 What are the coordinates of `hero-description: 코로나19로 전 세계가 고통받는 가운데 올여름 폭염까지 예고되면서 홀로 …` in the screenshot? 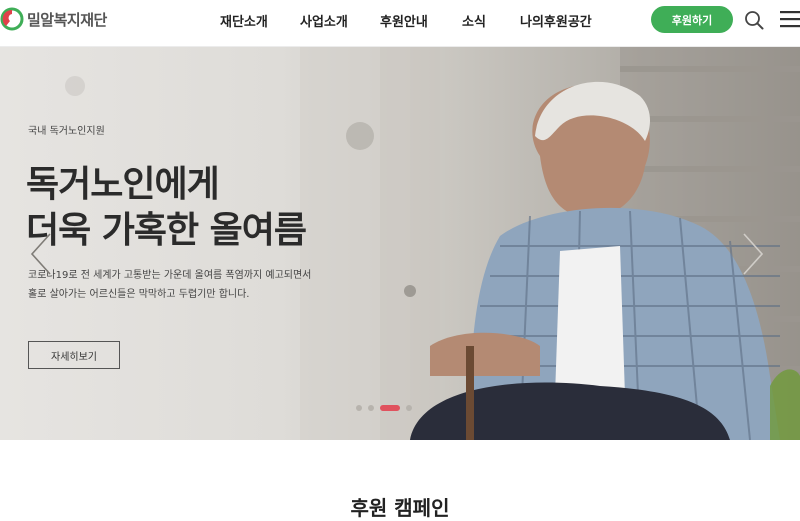 It's located at (169, 285).